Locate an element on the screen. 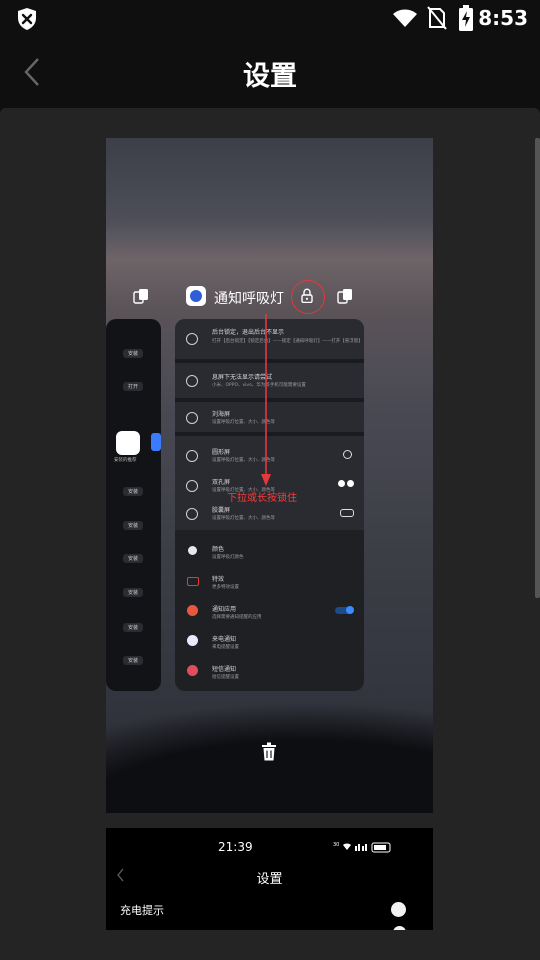 The height and width of the screenshot is (960, 540). status-time: 21:39 is located at coordinates (235, 847).